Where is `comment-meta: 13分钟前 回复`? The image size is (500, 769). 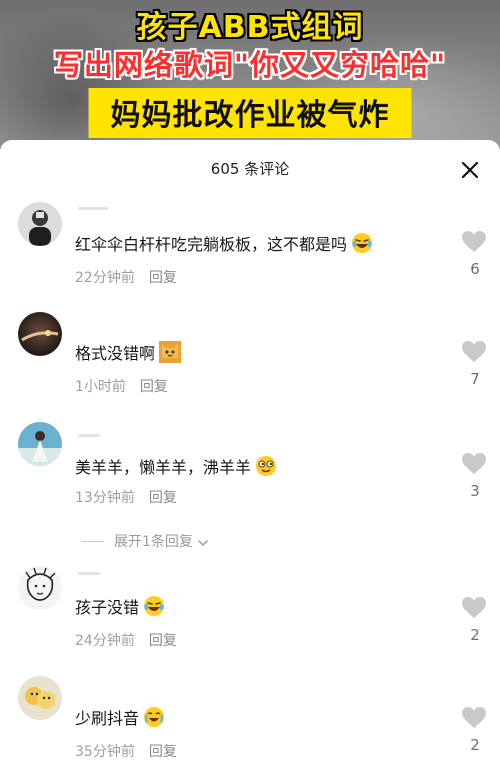
comment-meta: 13分钟前 回复 is located at coordinates (126, 497).